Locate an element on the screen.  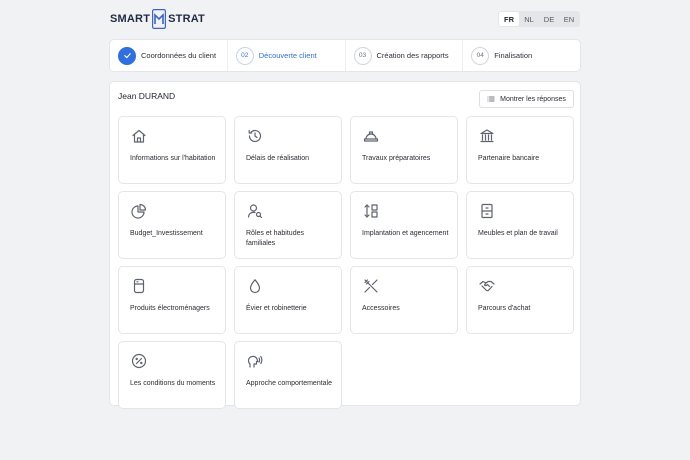
history-icon is located at coordinates (255, 136).